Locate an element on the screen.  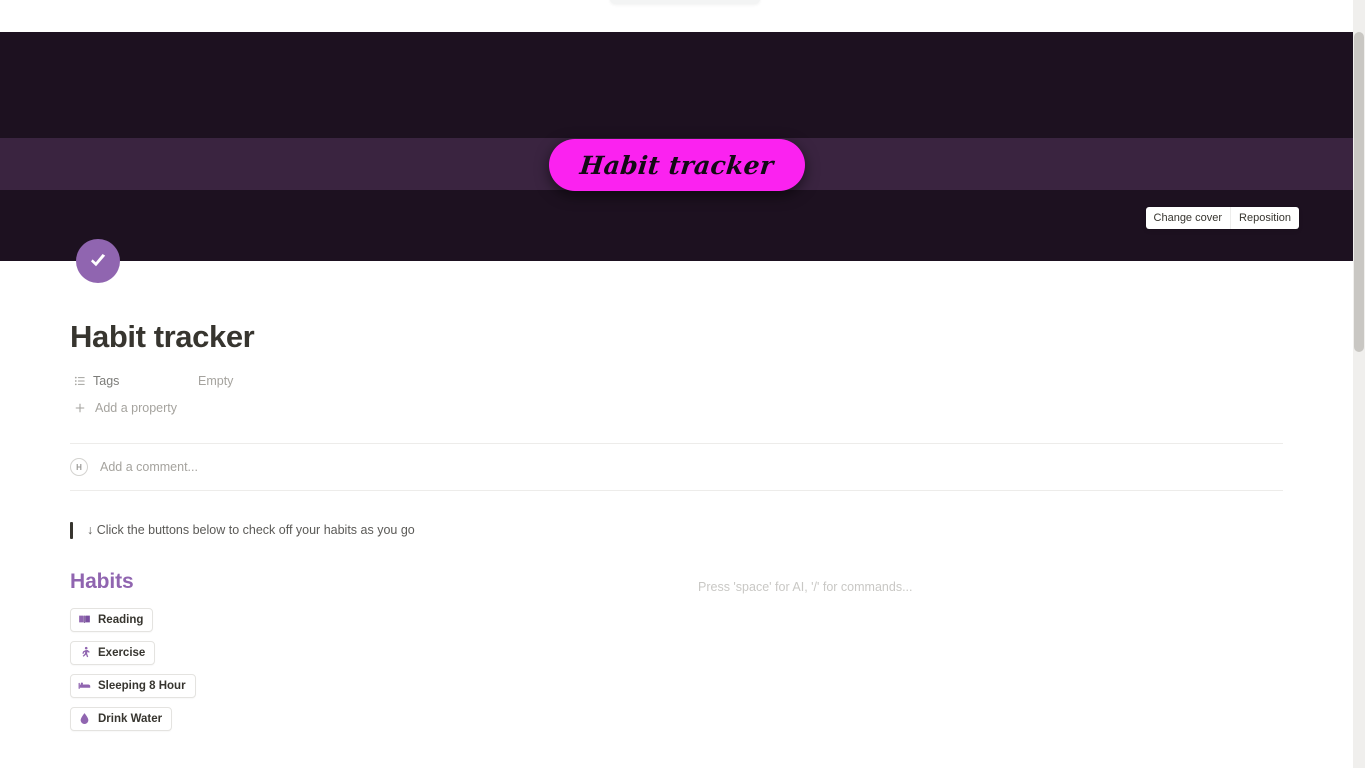
habit-button-exercise: Exercise is located at coordinates (113, 652).